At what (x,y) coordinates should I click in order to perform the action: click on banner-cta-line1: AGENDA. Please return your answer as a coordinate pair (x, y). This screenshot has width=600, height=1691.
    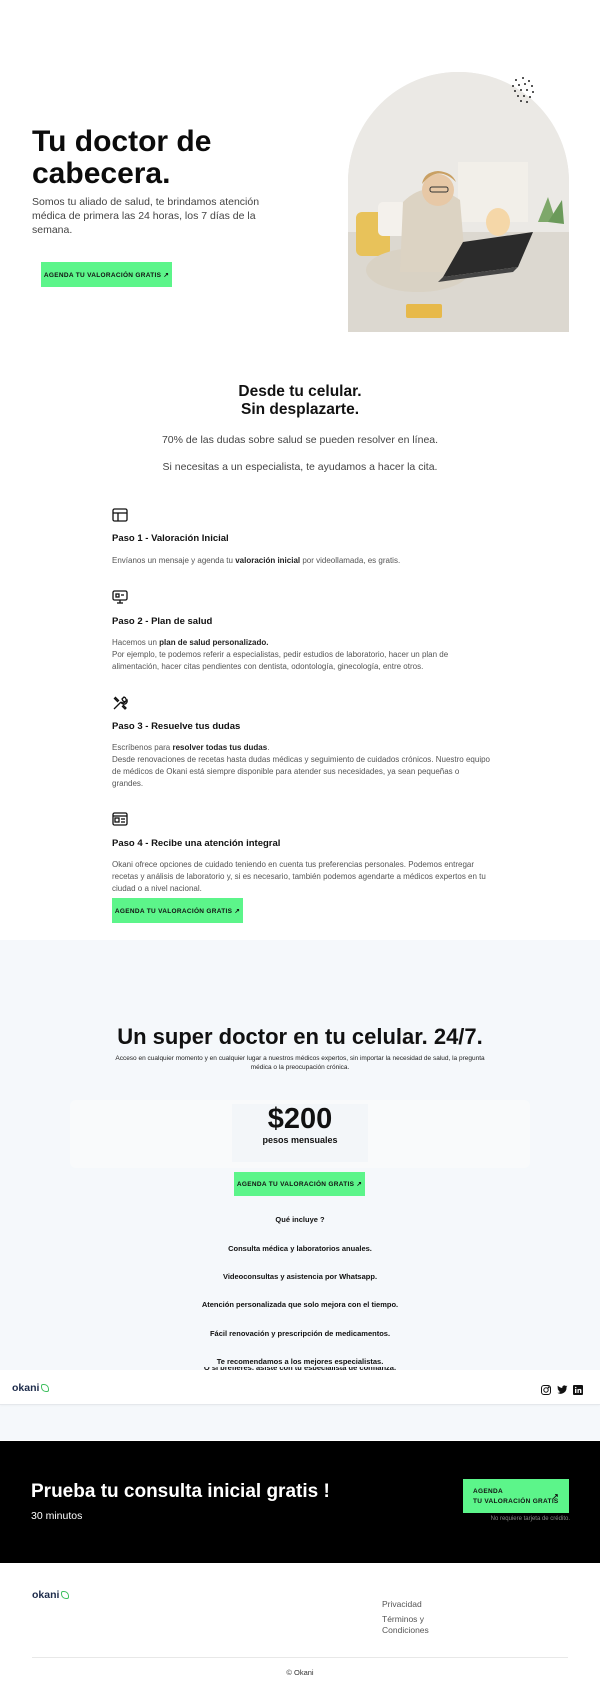
    Looking at the image, I should click on (488, 1491).